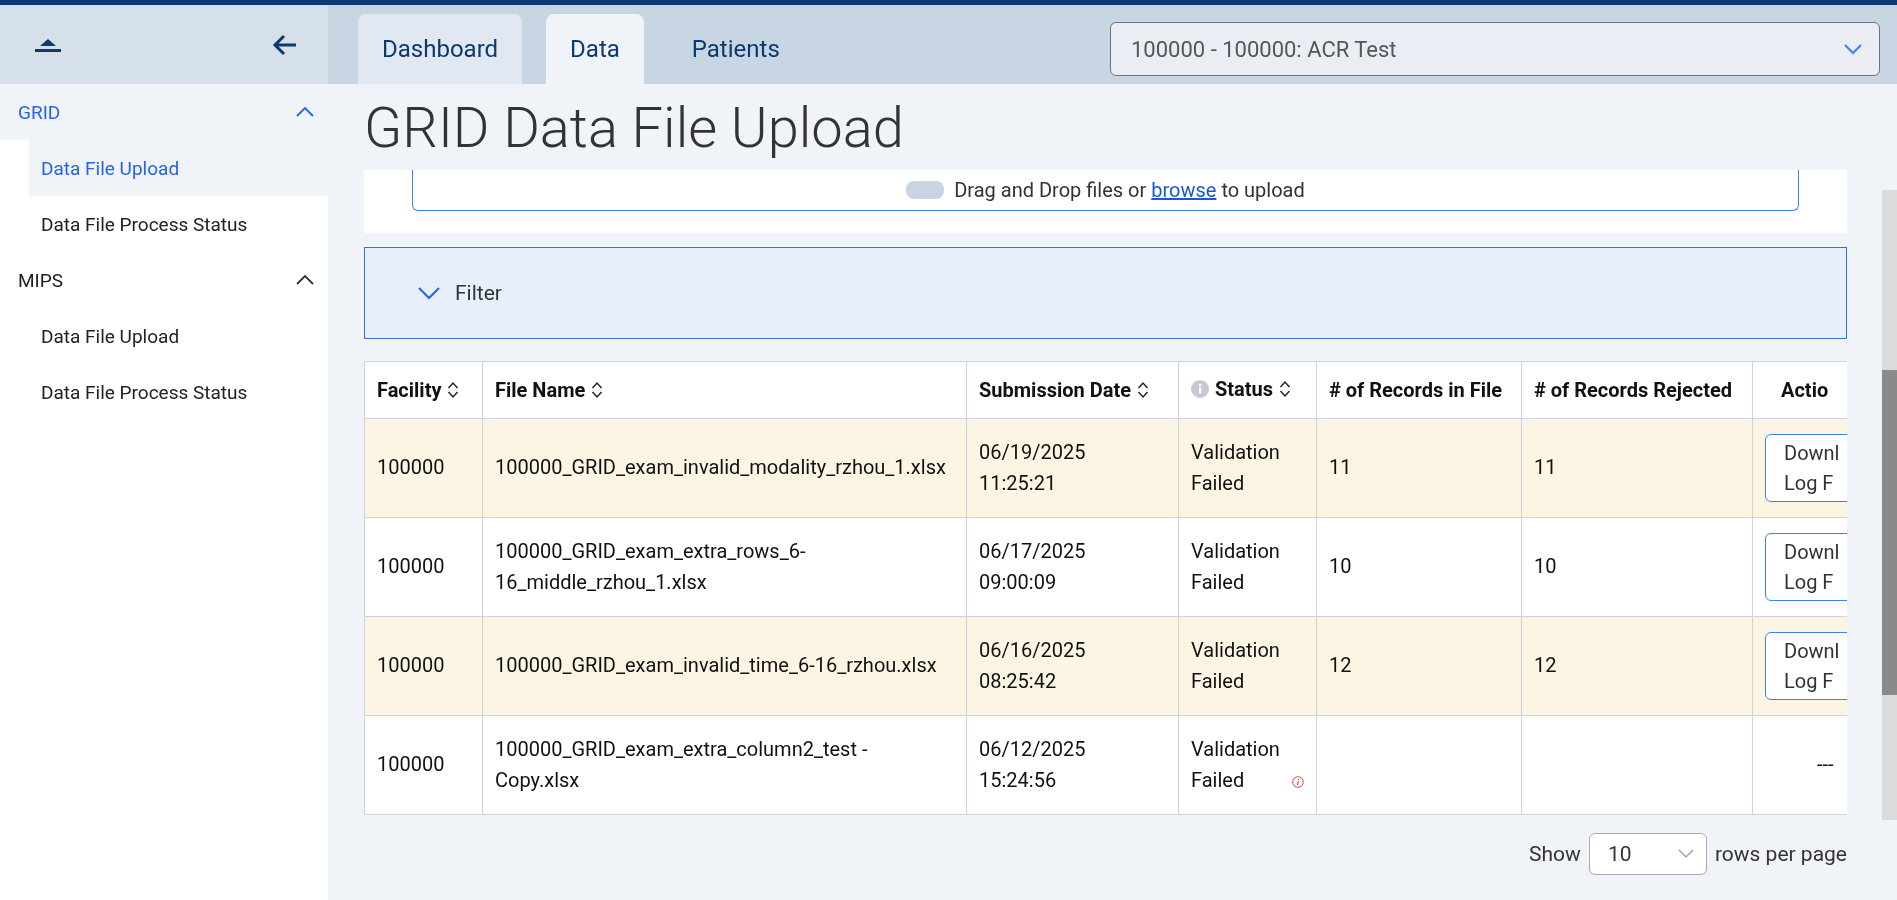 This screenshot has width=1897, height=900. Describe the element at coordinates (1033, 452) in the screenshot. I see `date-text: 06/19/2025` at that location.